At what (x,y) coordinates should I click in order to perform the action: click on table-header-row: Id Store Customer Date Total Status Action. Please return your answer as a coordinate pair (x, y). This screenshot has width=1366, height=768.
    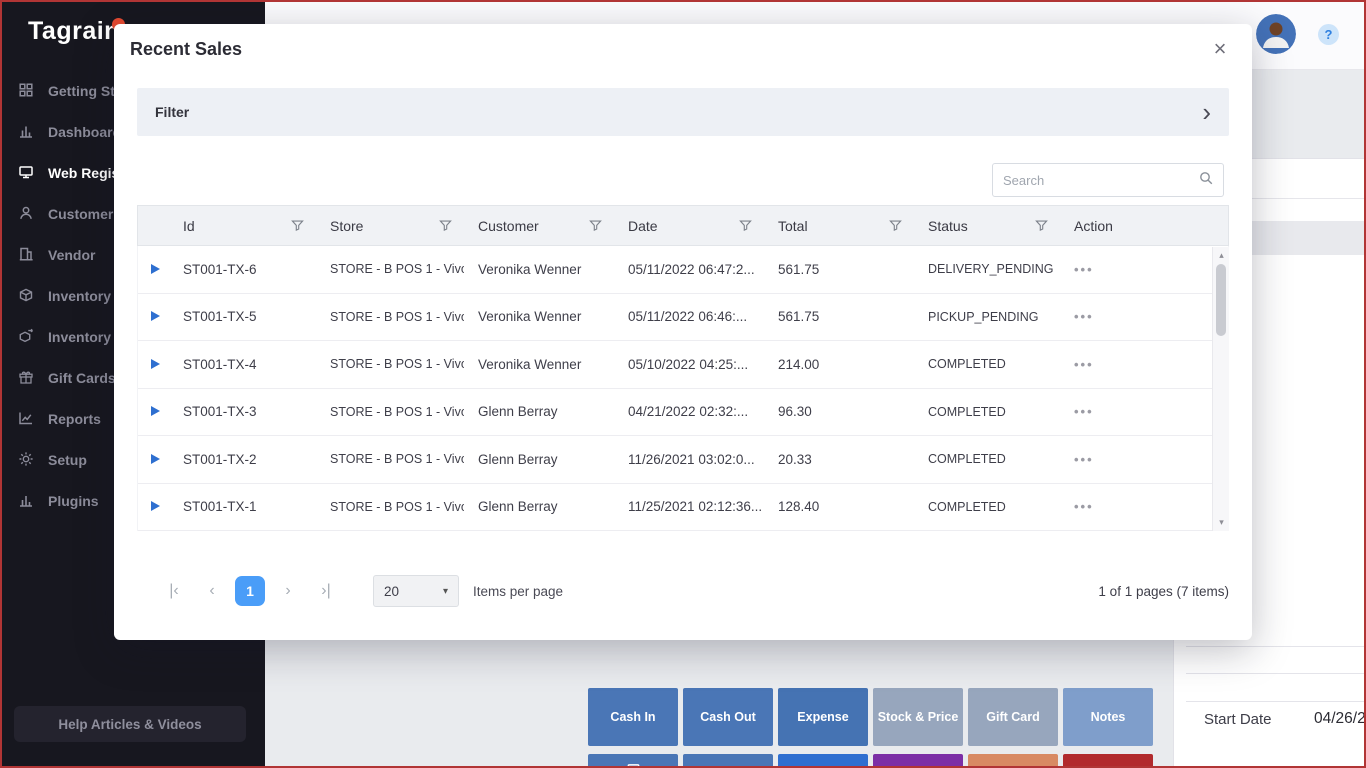
    Looking at the image, I should click on (683, 225).